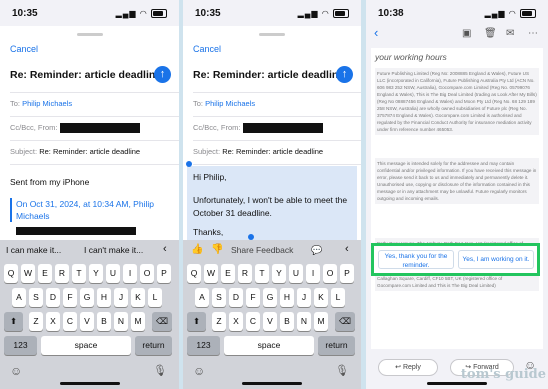 The image size is (548, 389). I want to click on smart-reply-1: Yes, thank you for the reminder., so click(416, 259).